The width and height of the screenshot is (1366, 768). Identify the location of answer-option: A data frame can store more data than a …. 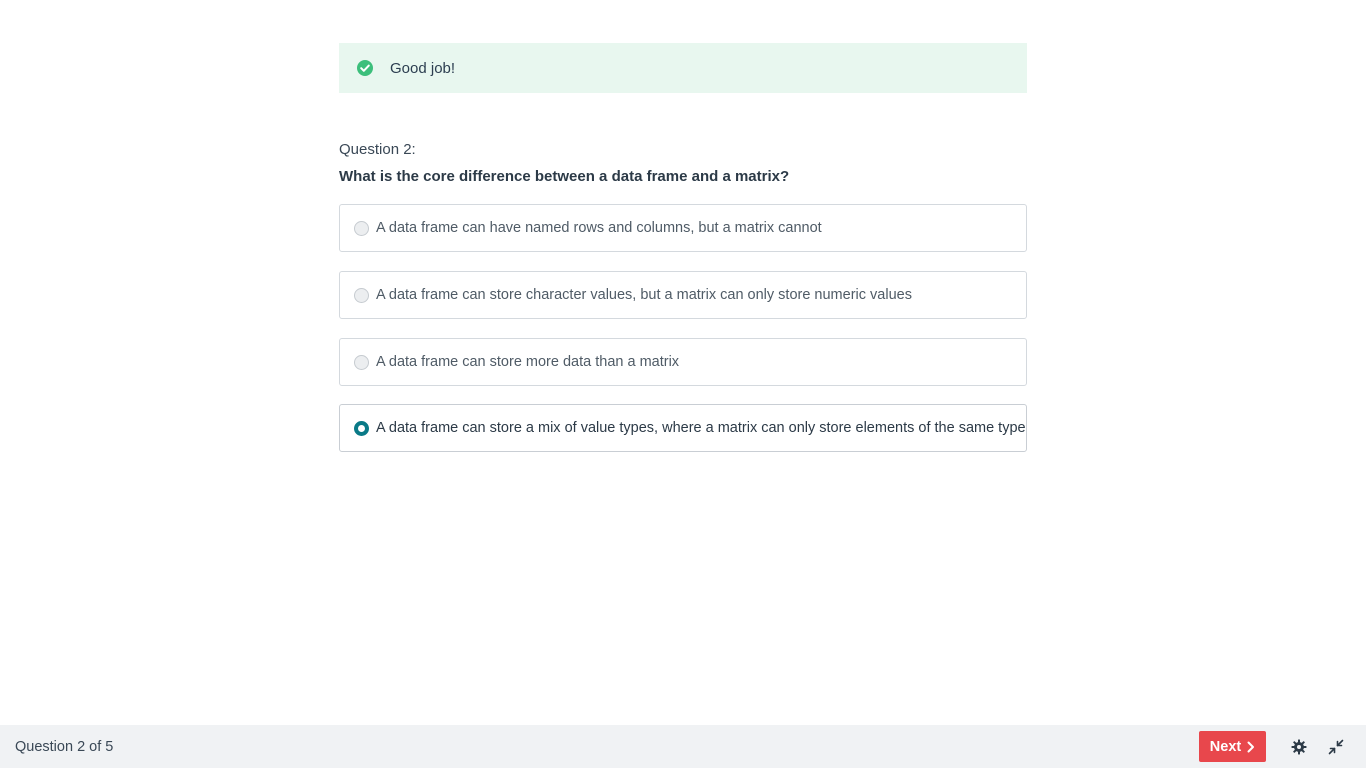
(683, 362).